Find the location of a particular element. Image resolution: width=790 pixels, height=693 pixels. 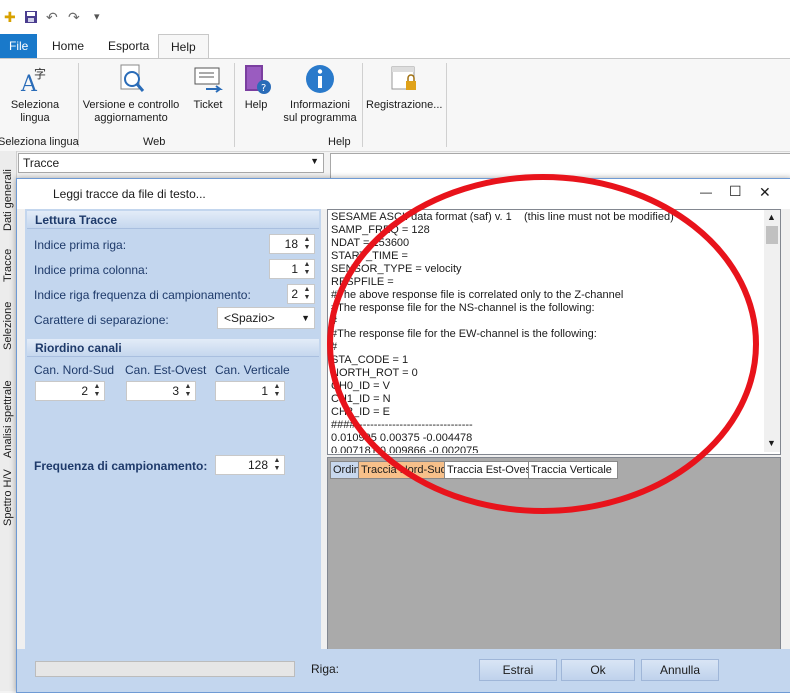

ticket-icon is located at coordinates (208, 80).